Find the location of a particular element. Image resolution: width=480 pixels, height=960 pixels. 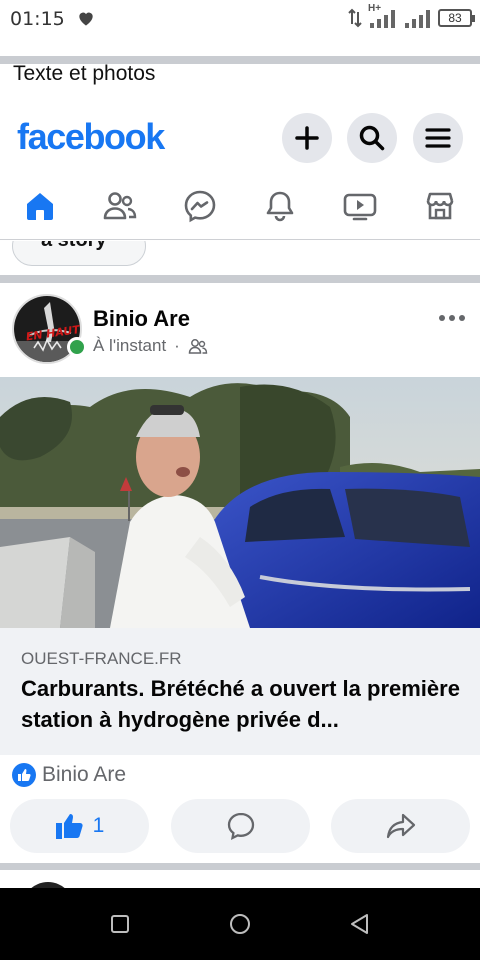

post-actions: 1 is located at coordinates (240, 826).